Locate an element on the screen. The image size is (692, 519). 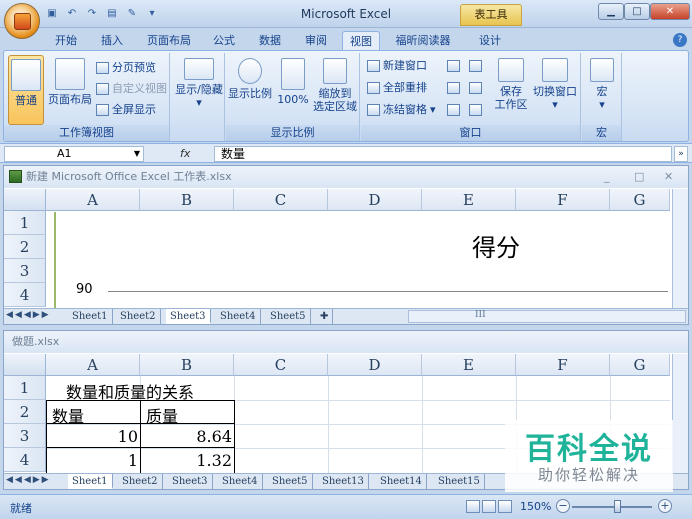
tab-home: 开始 is located at coordinates (66, 40).